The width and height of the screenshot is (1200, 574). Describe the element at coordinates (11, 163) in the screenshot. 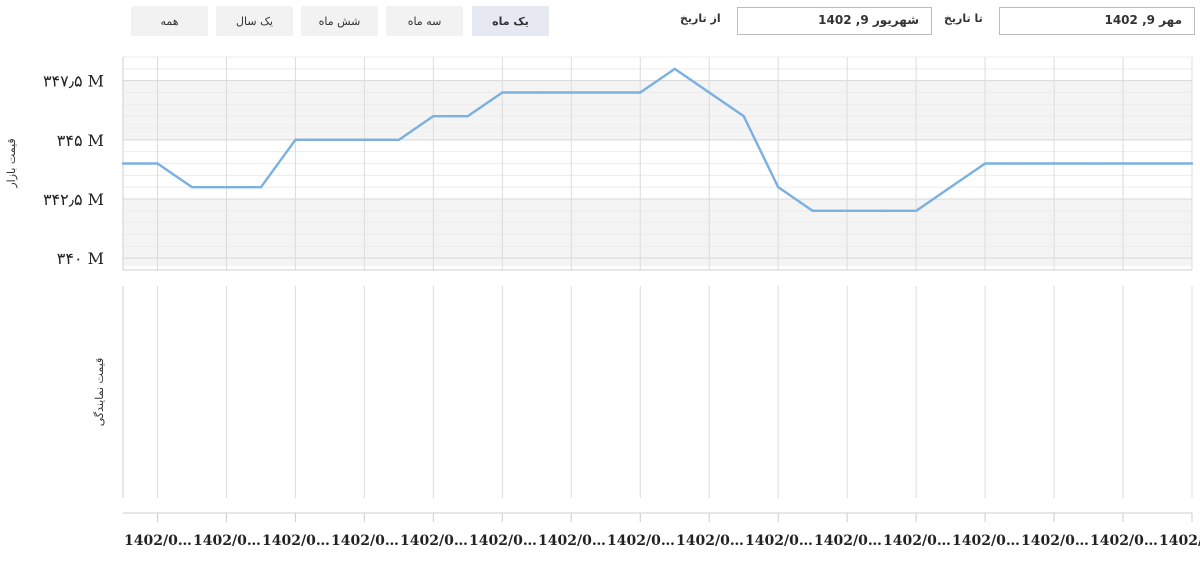

I see `y-axis-title-market-price: قیمت بازار` at that location.